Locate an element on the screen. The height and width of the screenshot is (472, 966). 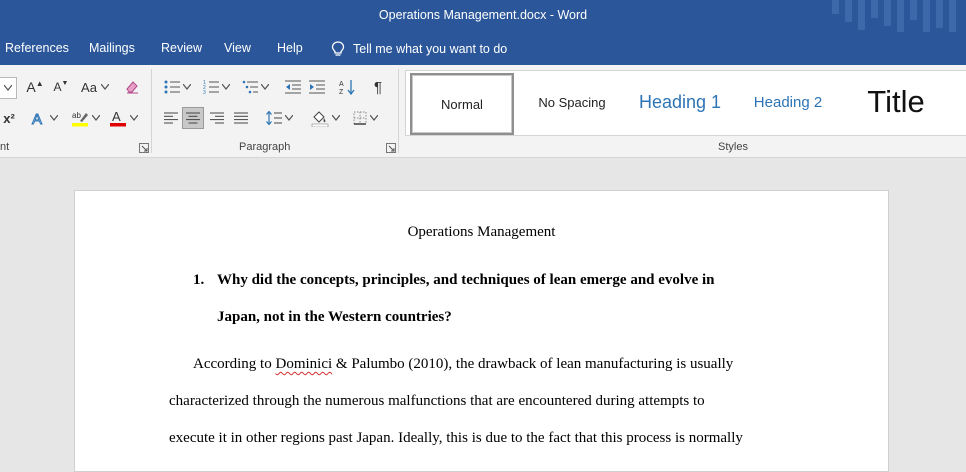
paragraph-text: According to is located at coordinates (234, 364).